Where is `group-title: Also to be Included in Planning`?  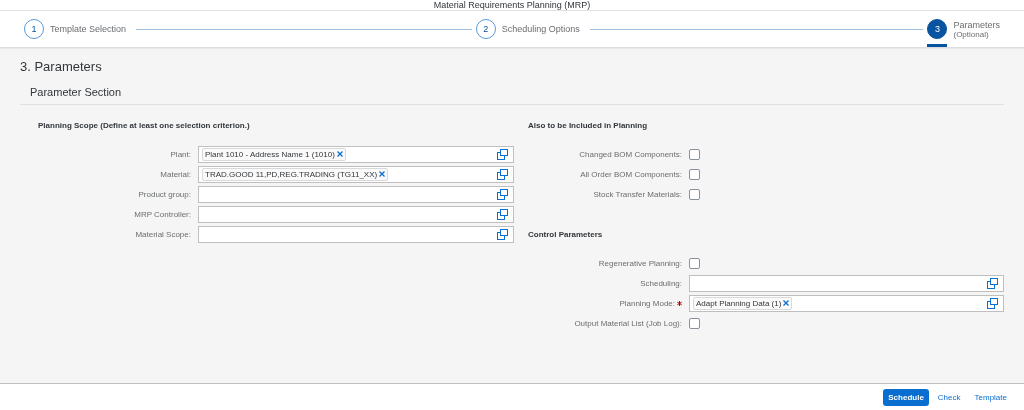 group-title: Also to be Included in Planning is located at coordinates (588, 125).